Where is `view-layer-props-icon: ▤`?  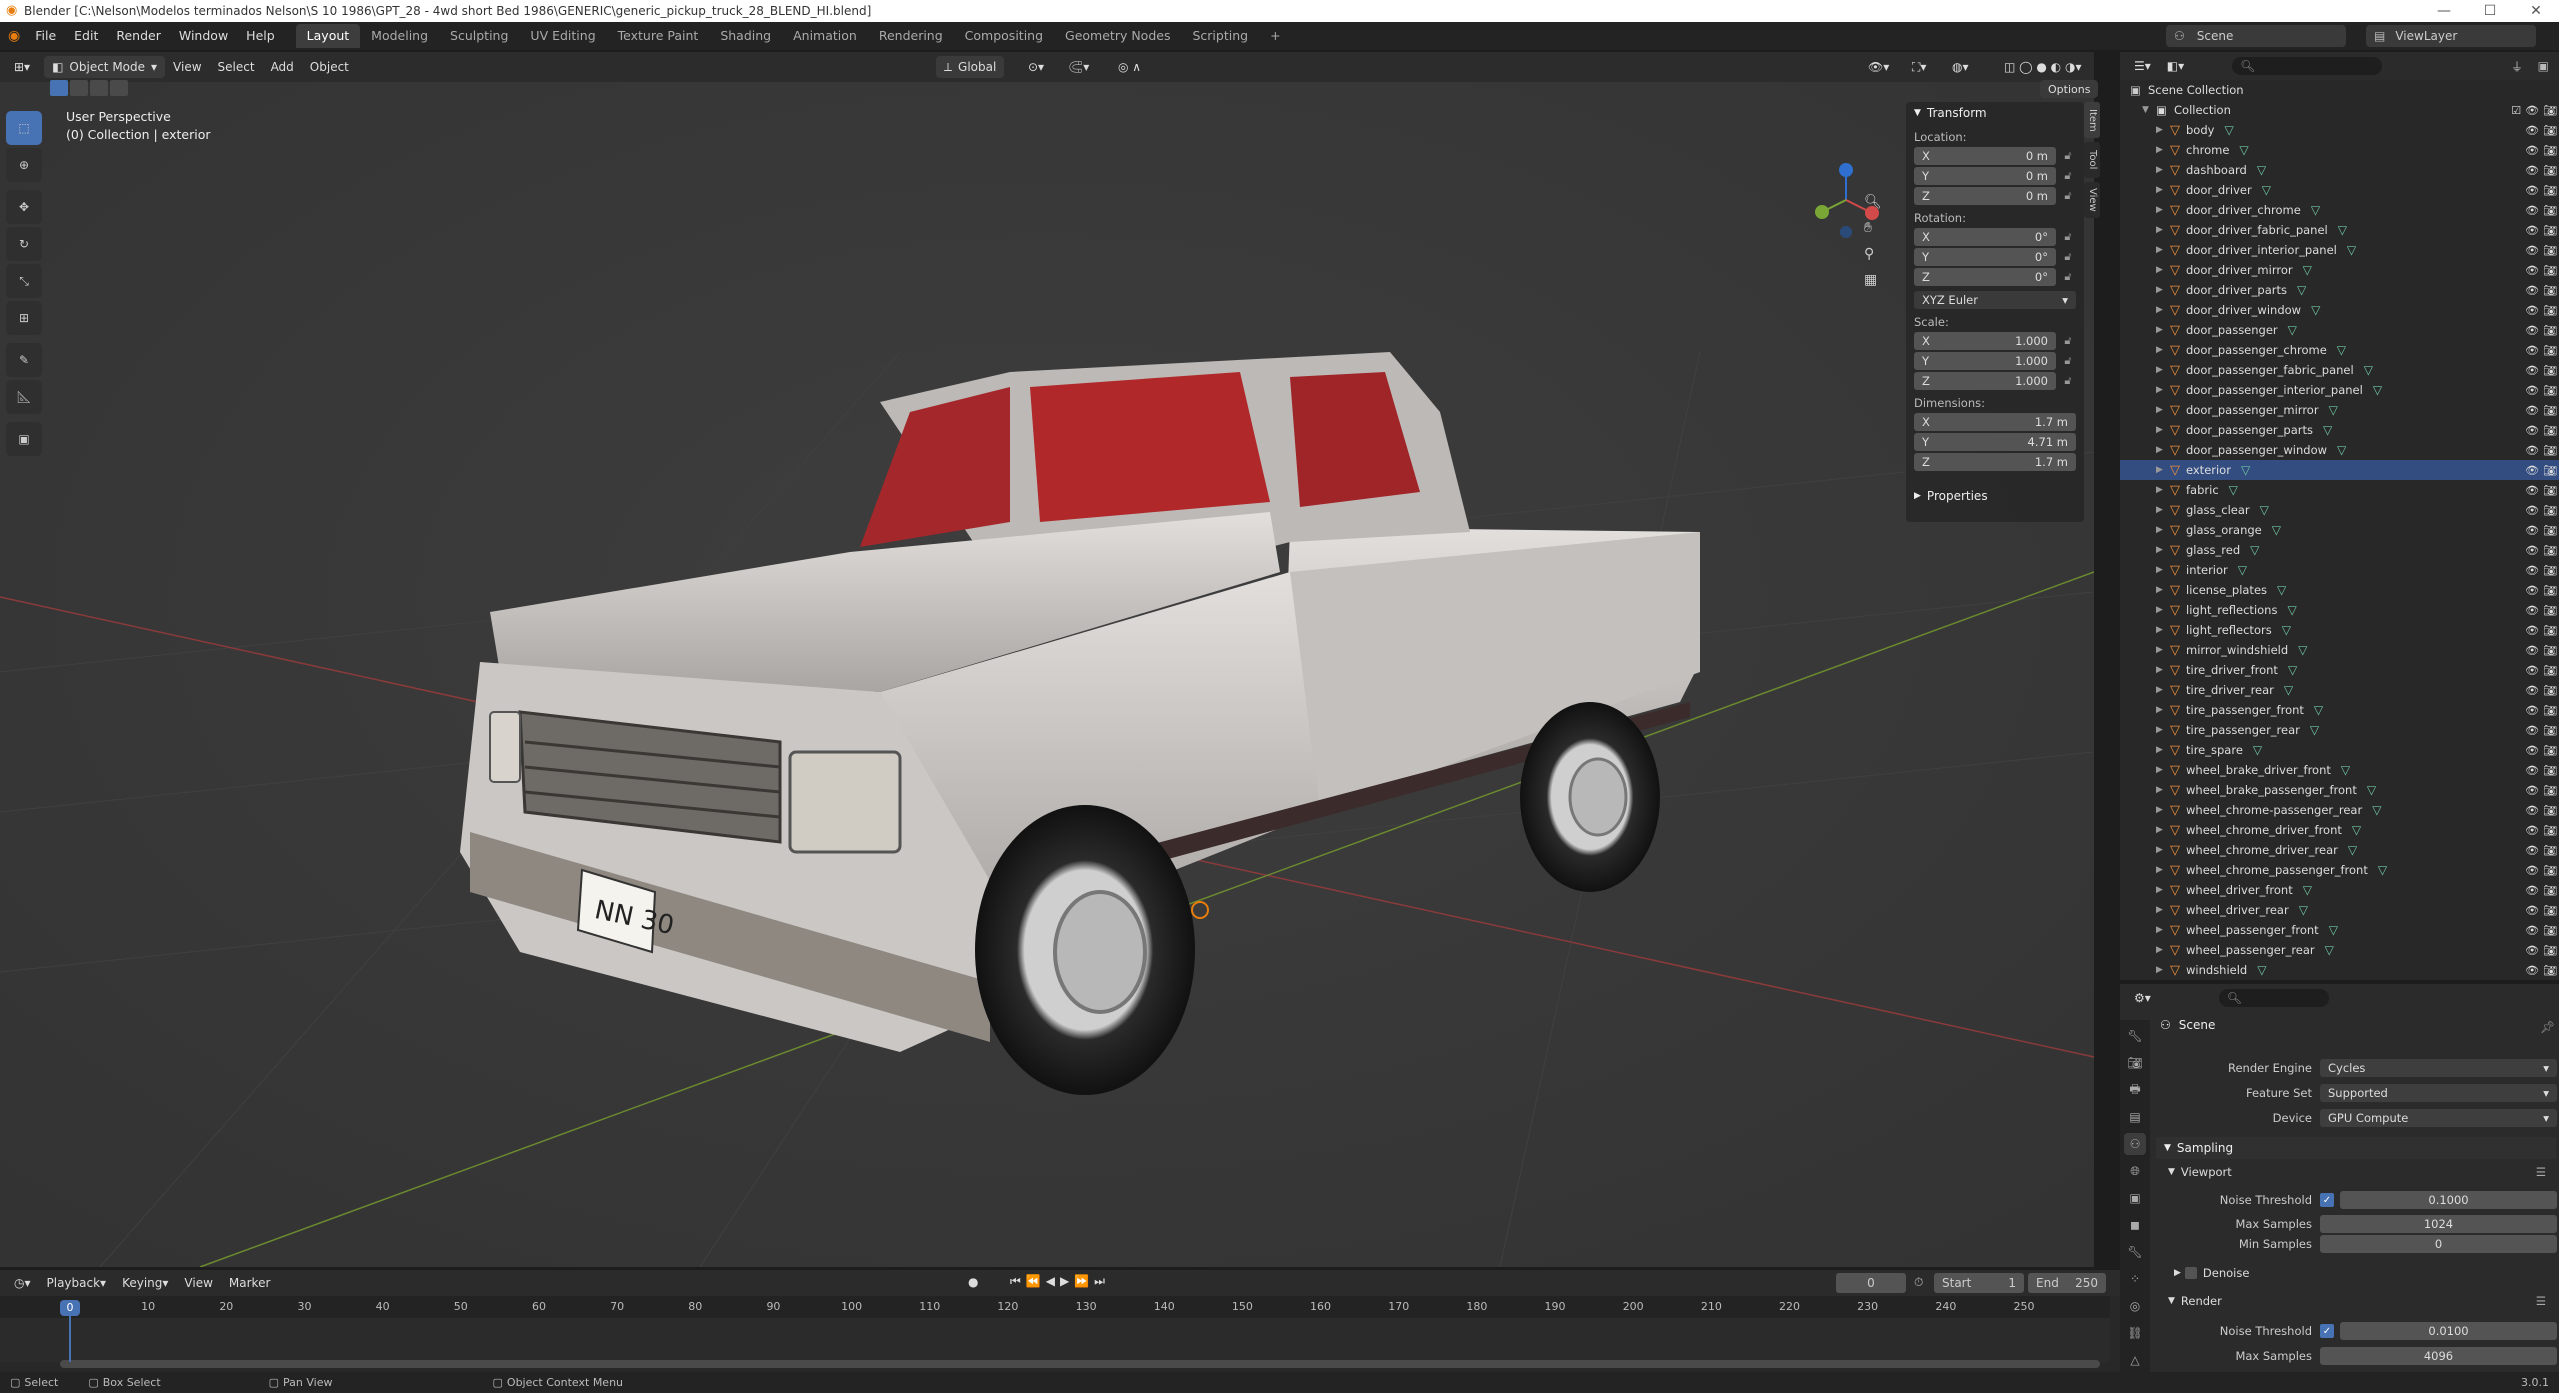
view-layer-props-icon: ▤ is located at coordinates (2135, 1117).